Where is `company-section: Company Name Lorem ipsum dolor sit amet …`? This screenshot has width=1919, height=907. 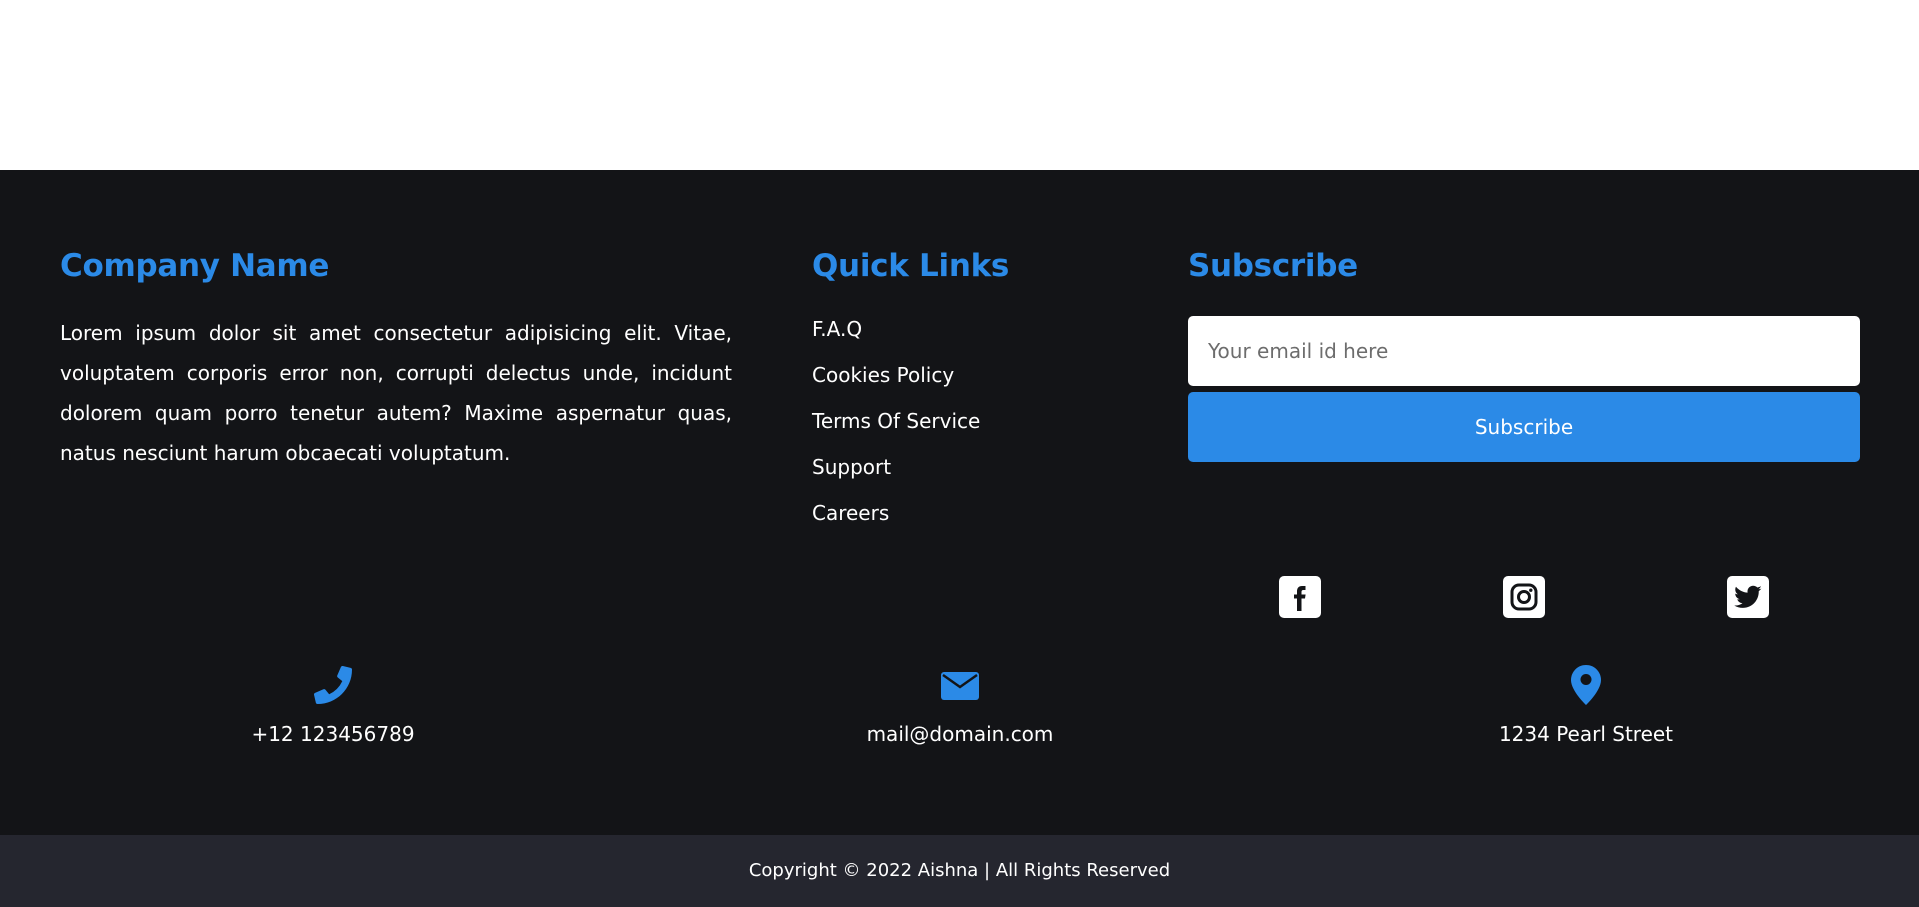
company-section: Company Name Lorem ipsum dolor sit amet … is located at coordinates (396, 359).